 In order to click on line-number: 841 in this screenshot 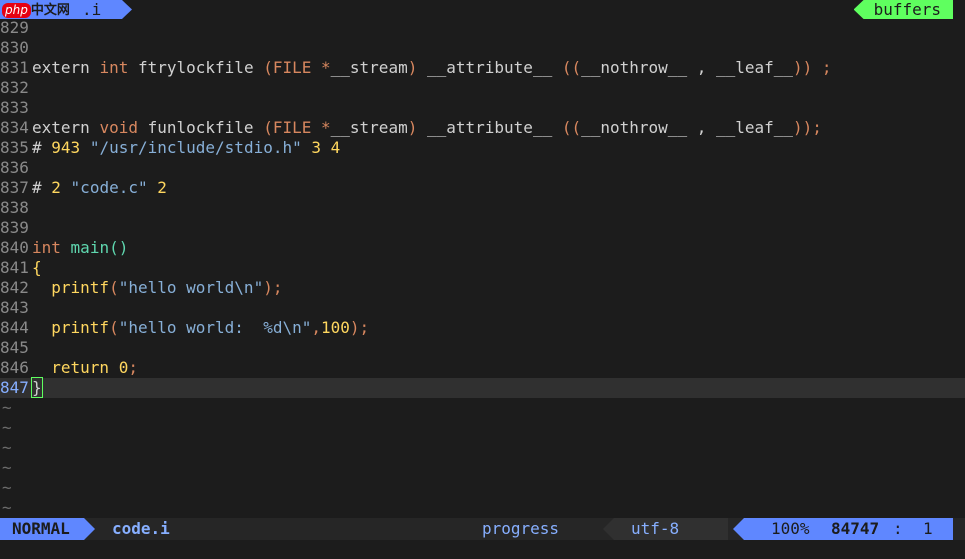, I will do `click(14, 267)`.